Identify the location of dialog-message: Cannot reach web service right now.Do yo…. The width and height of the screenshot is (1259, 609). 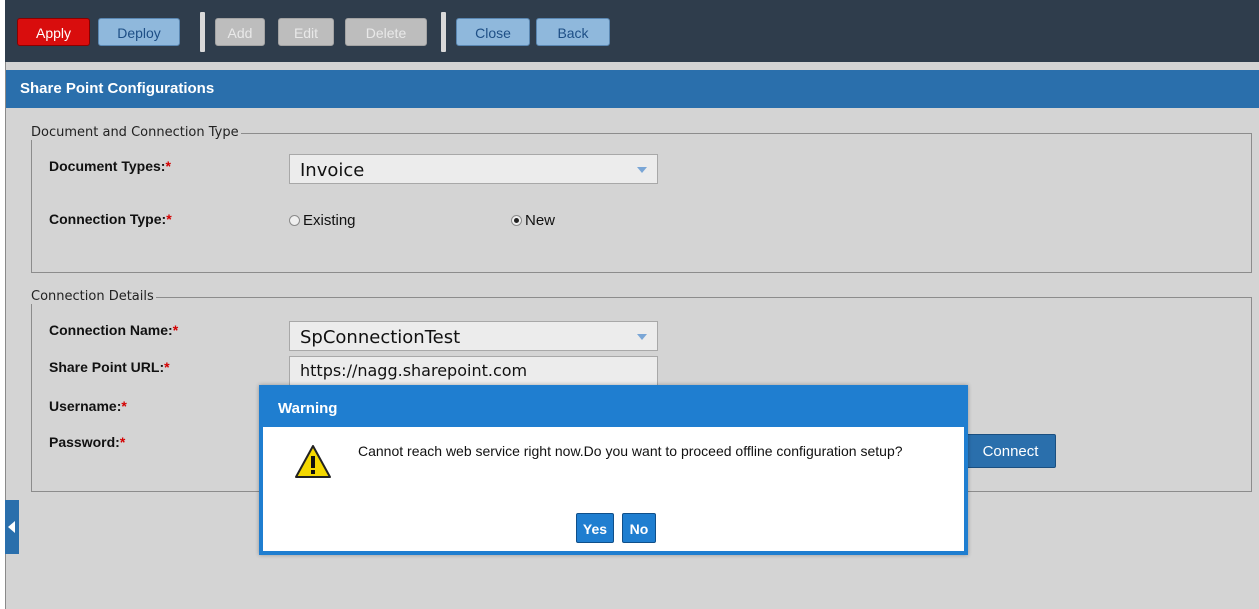
(630, 451).